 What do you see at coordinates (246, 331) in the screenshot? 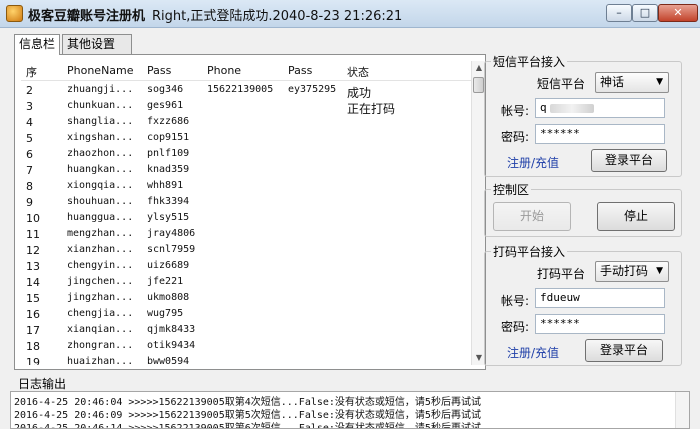
I see `table-row: 17 xianqian... qjmk8433` at bounding box center [246, 331].